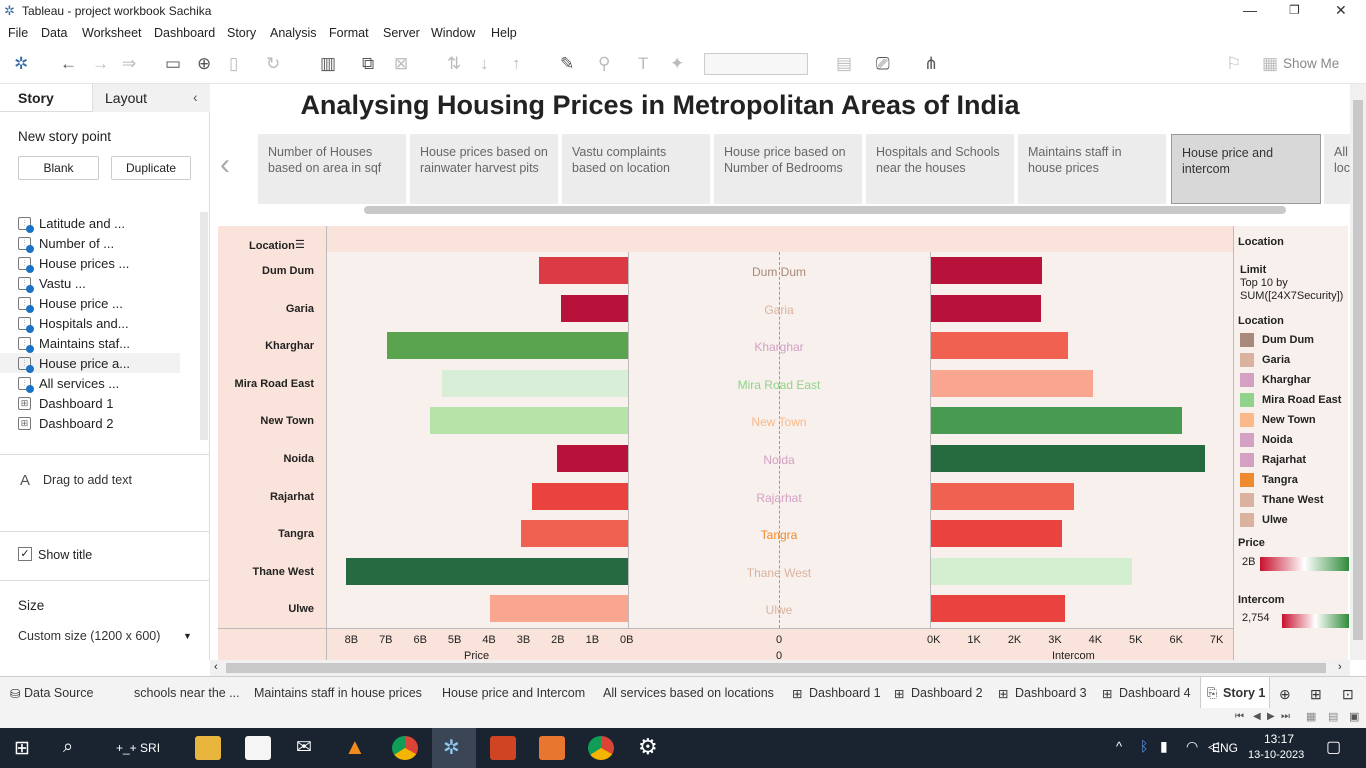  I want to click on tray-chevron-icon: ^, so click(1119, 746).